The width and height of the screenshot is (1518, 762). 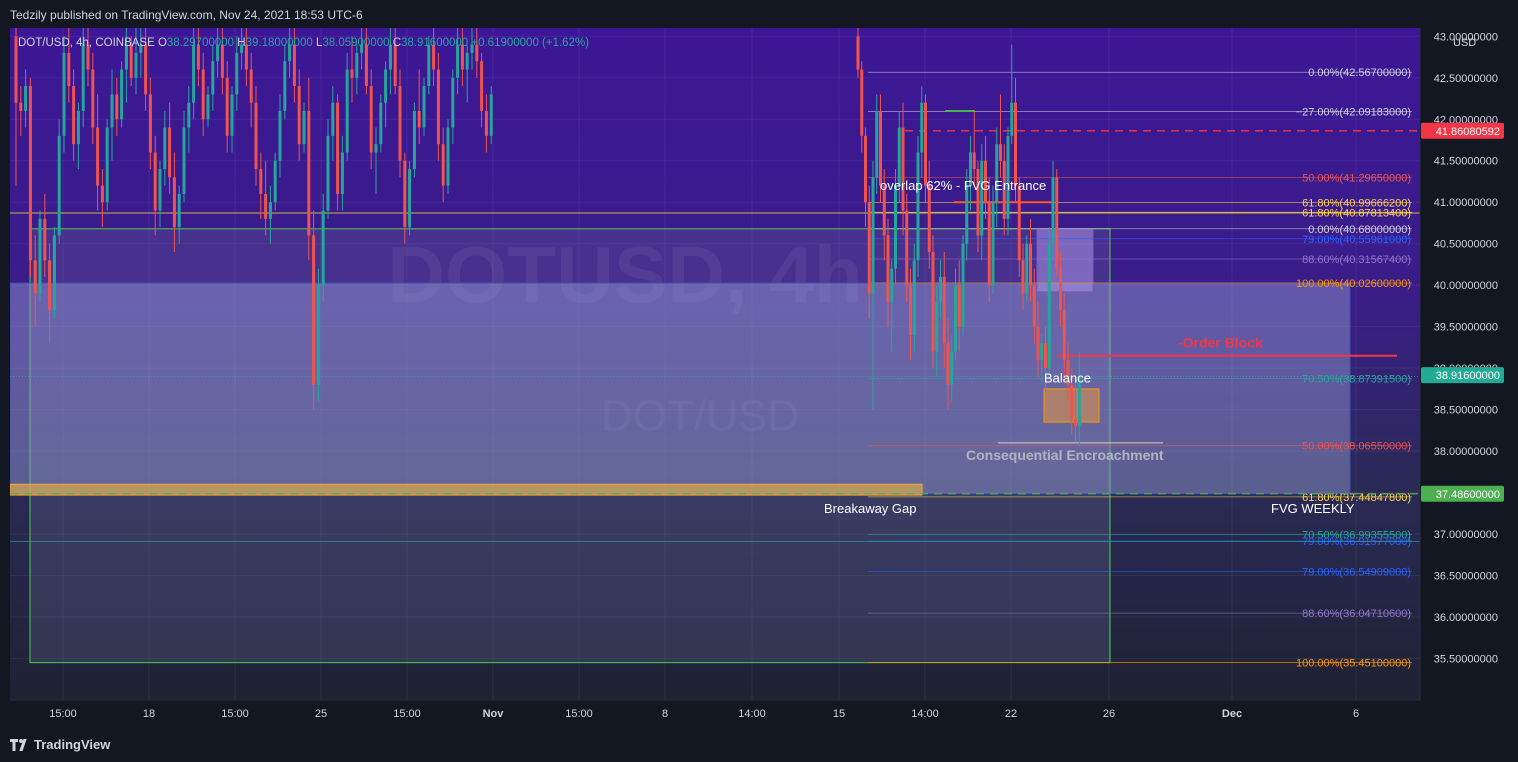 What do you see at coordinates (202, 43) in the screenshot?
I see `symbol-legend-part: 38.29700000` at bounding box center [202, 43].